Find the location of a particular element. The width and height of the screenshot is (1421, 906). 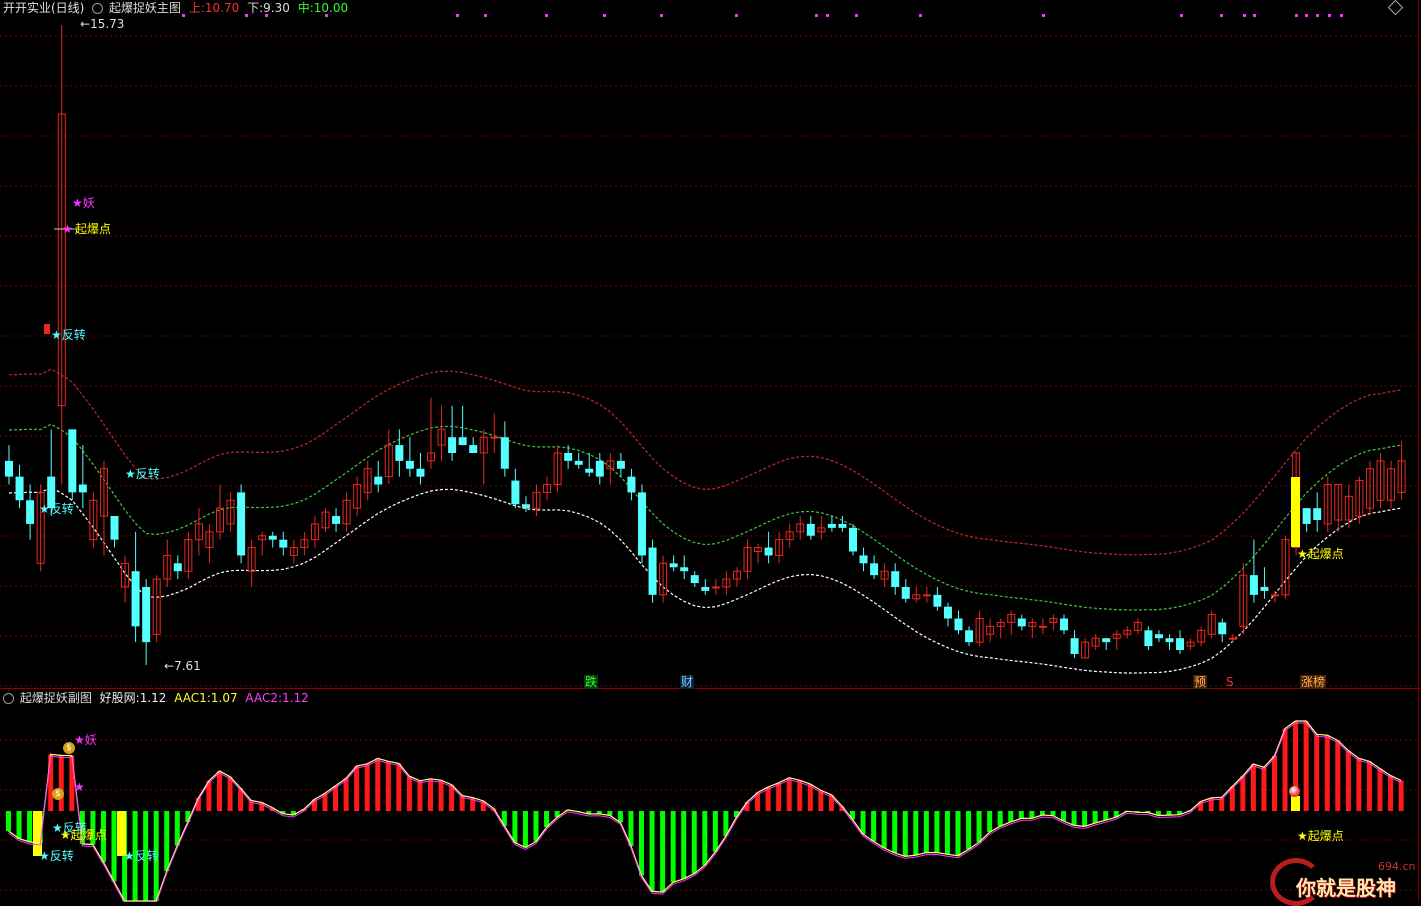

qibaodian-signal-label: 起爆点 is located at coordinates (93, 229).